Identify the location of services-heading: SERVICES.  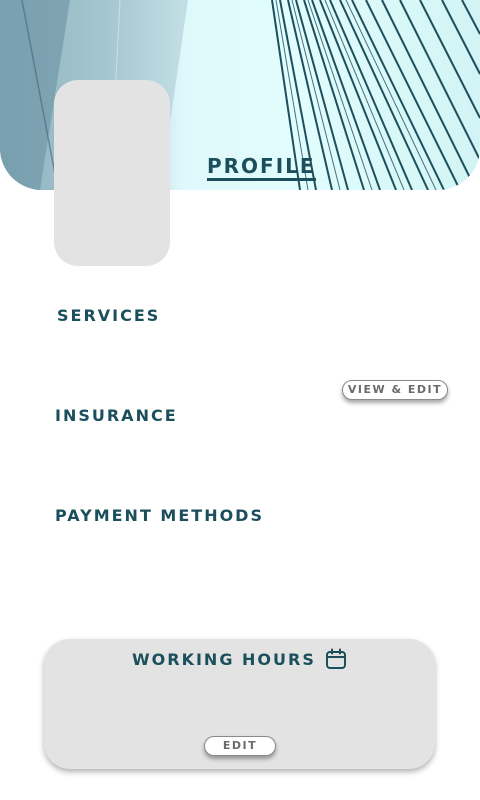
(109, 315).